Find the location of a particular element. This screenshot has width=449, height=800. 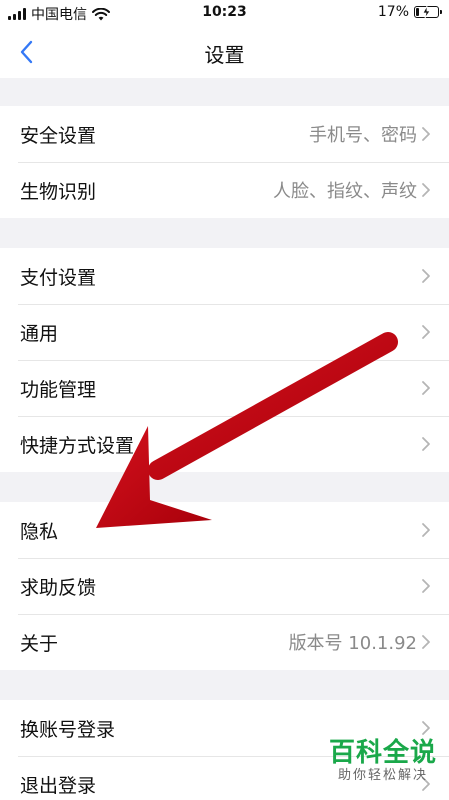

row-value: 人脸、指纹、声纹 is located at coordinates (345, 191).